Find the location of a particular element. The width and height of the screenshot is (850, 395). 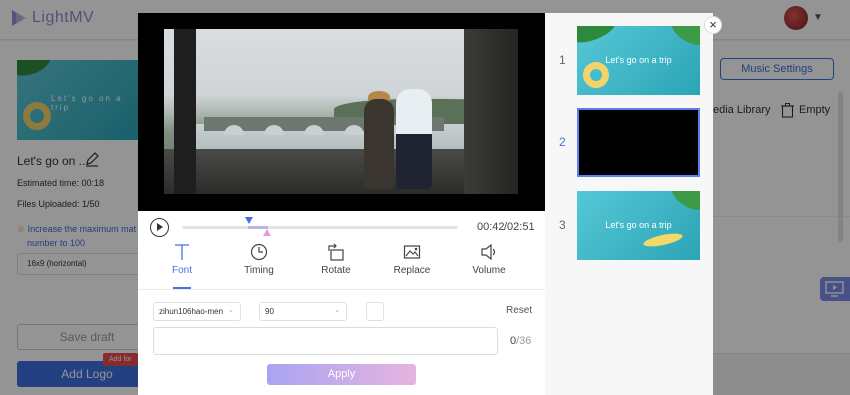

char-max: /36 is located at coordinates (524, 341).